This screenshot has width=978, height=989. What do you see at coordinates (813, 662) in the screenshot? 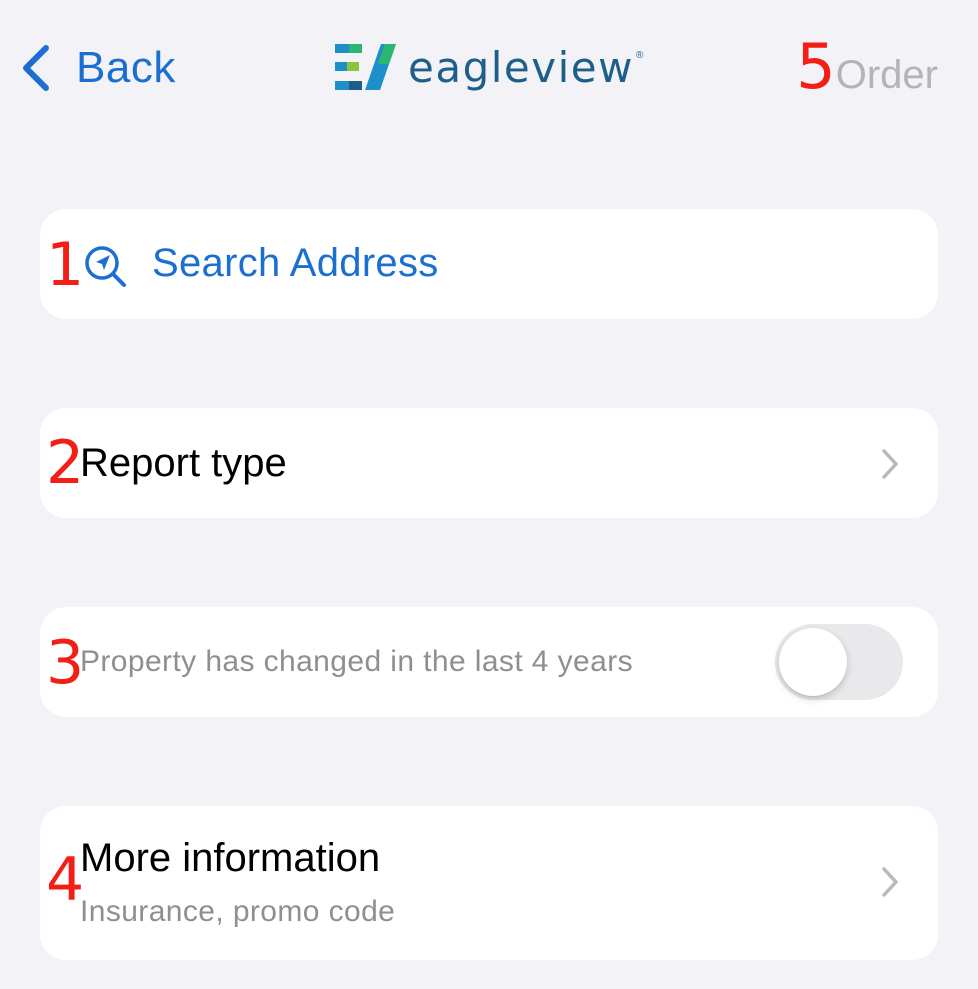
I see `toggle-knob` at bounding box center [813, 662].